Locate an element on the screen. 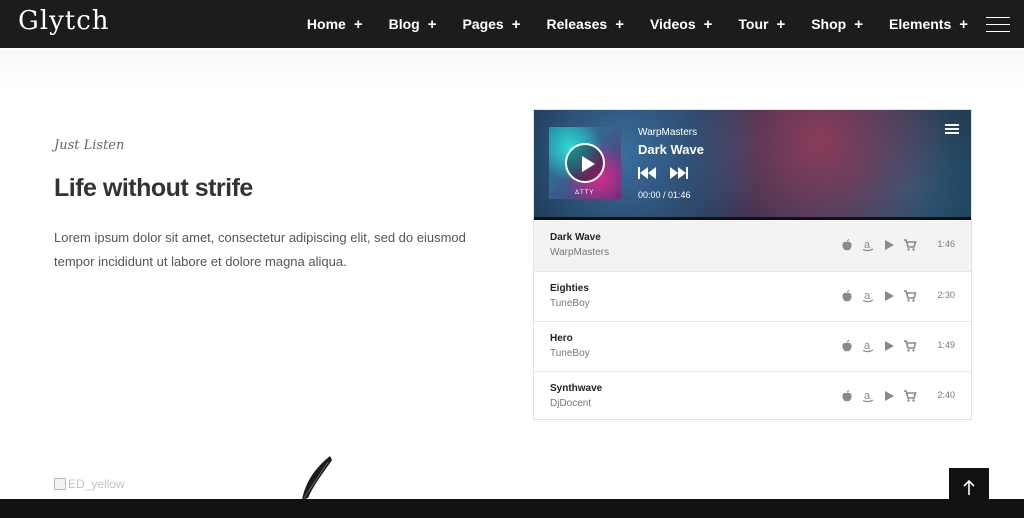 The image size is (1024, 518). cover-label: ΔTTY is located at coordinates (585, 193).